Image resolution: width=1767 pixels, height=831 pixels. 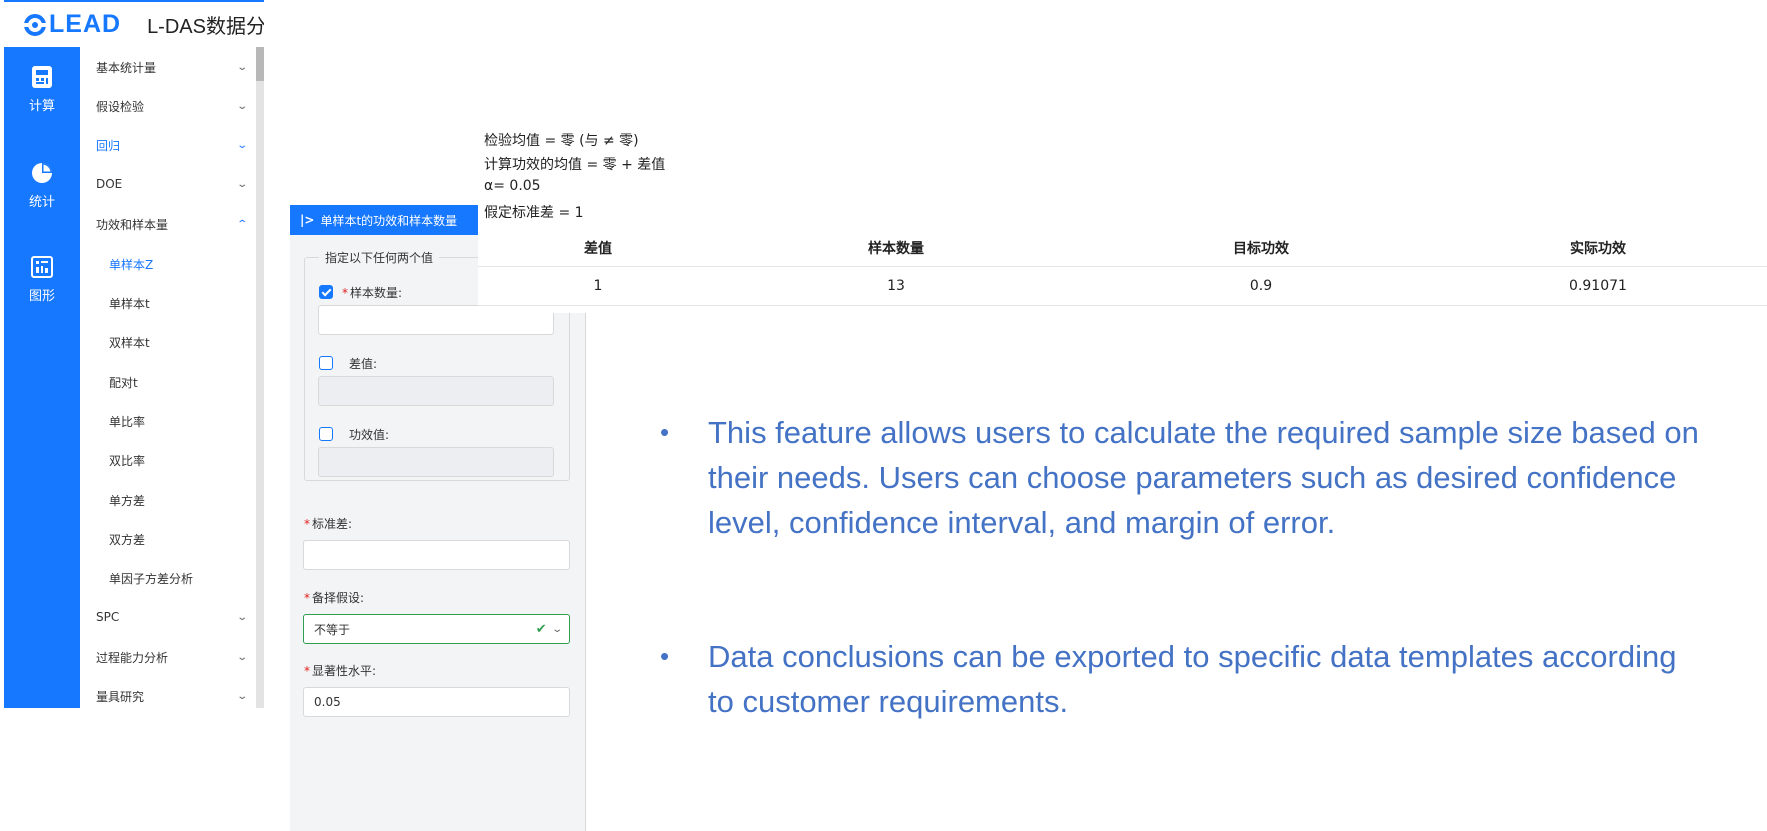 I want to click on difference-input, so click(x=436, y=391).